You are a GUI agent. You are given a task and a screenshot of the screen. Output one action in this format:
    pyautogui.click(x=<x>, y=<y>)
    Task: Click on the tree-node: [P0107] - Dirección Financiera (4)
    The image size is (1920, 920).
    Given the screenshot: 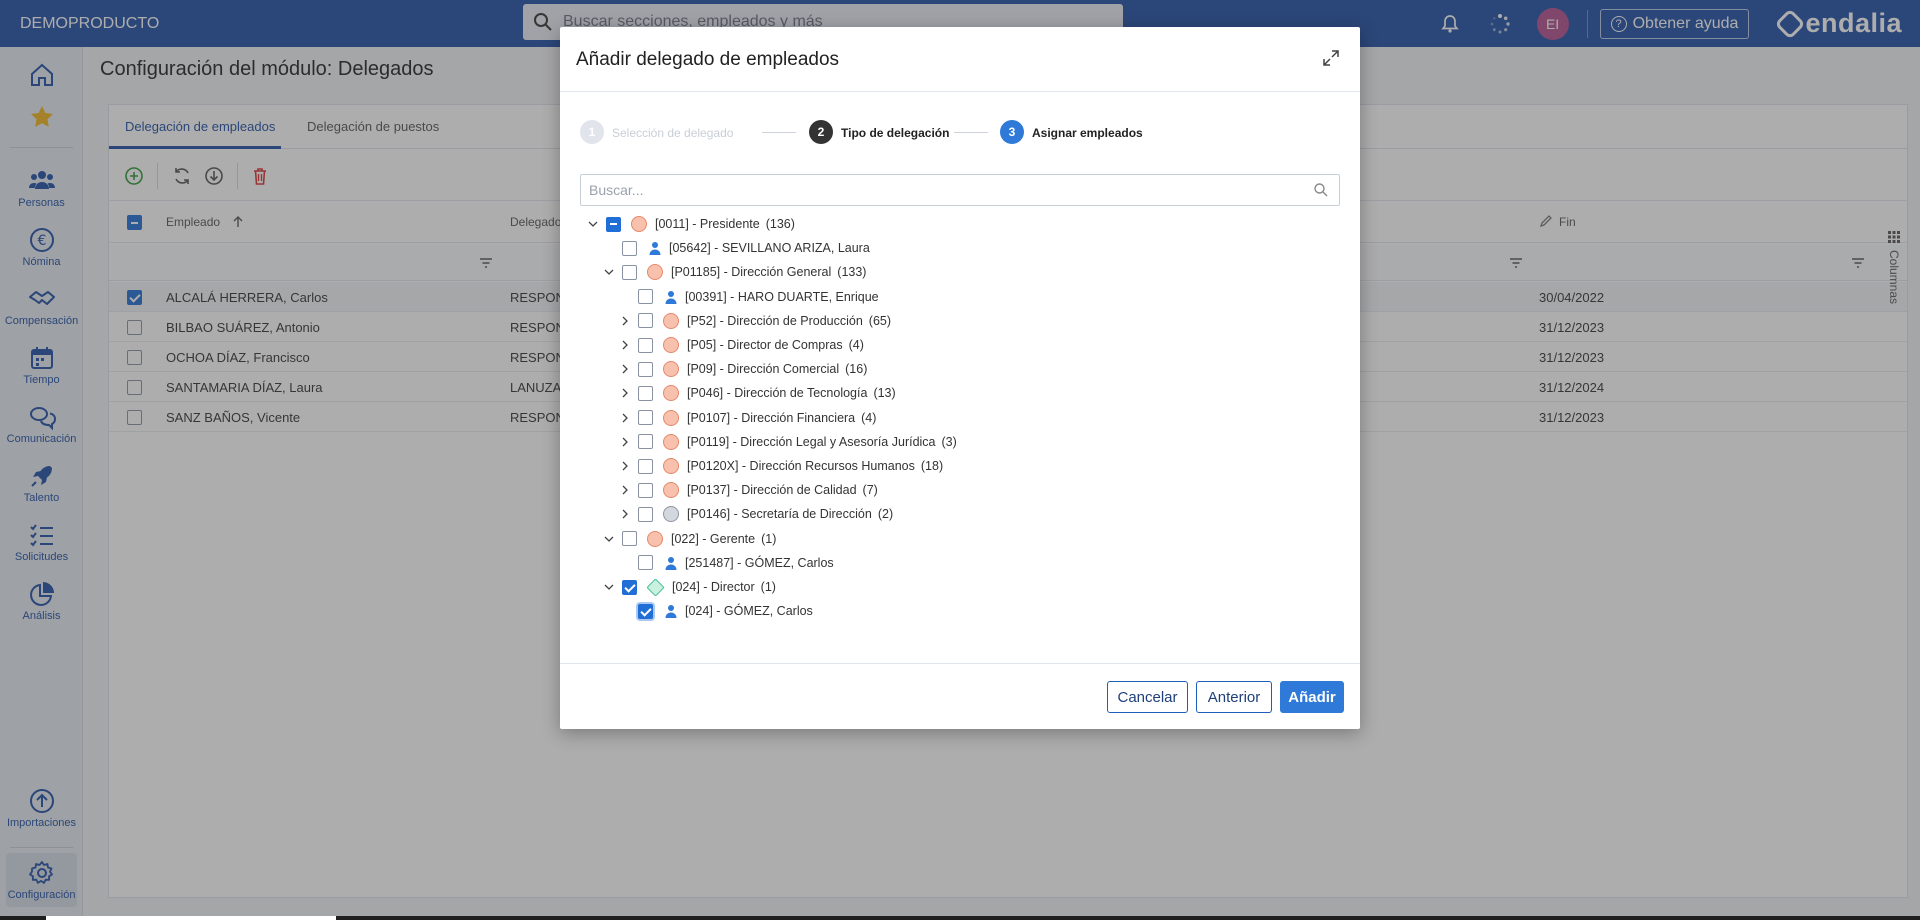 What is the action you would take?
    pyautogui.click(x=748, y=418)
    